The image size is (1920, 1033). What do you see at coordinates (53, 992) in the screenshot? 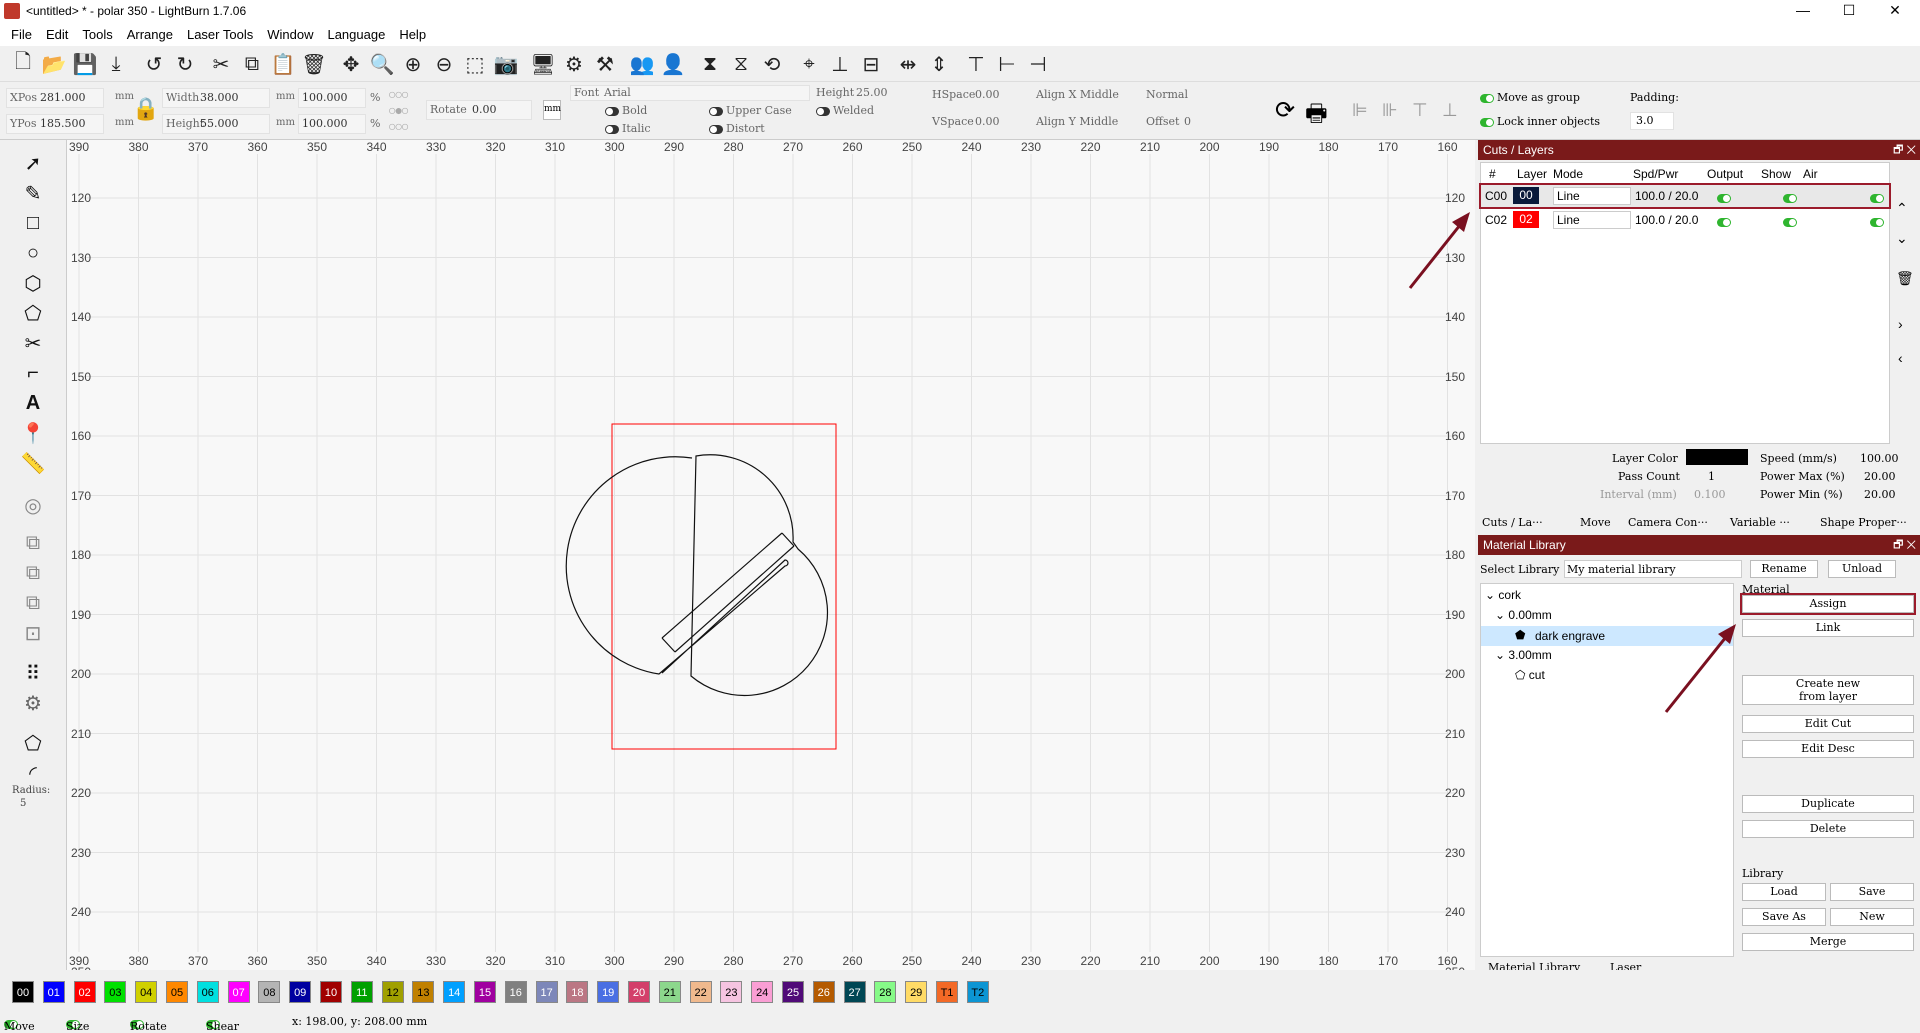
I see `palette-swatch-01: 01` at bounding box center [53, 992].